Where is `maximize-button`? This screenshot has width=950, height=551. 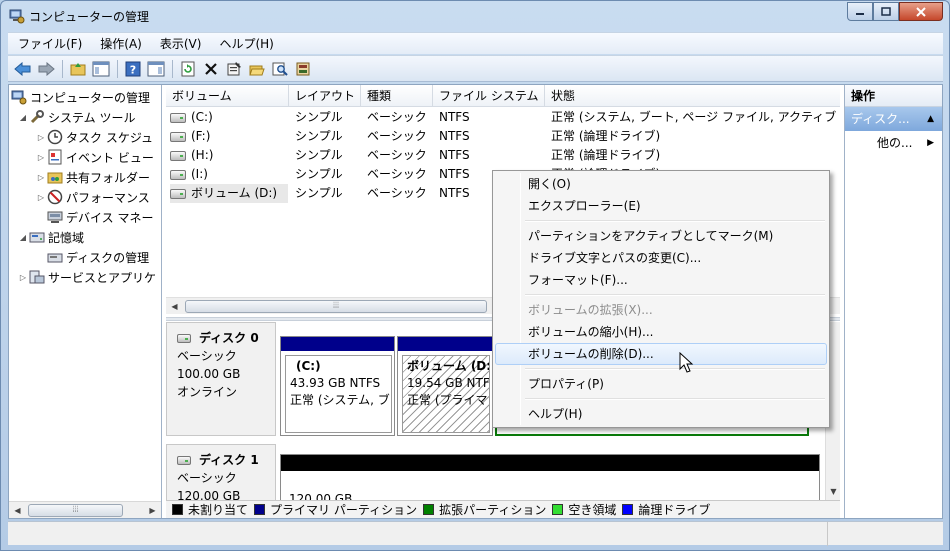 maximize-button is located at coordinates (886, 11).